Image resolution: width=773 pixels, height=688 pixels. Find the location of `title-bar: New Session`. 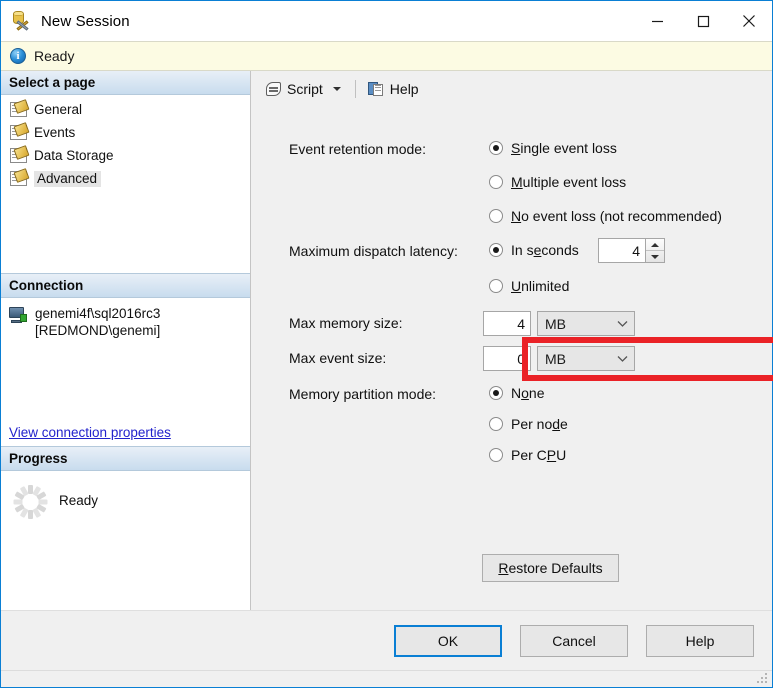

title-bar: New Session is located at coordinates (386, 21).